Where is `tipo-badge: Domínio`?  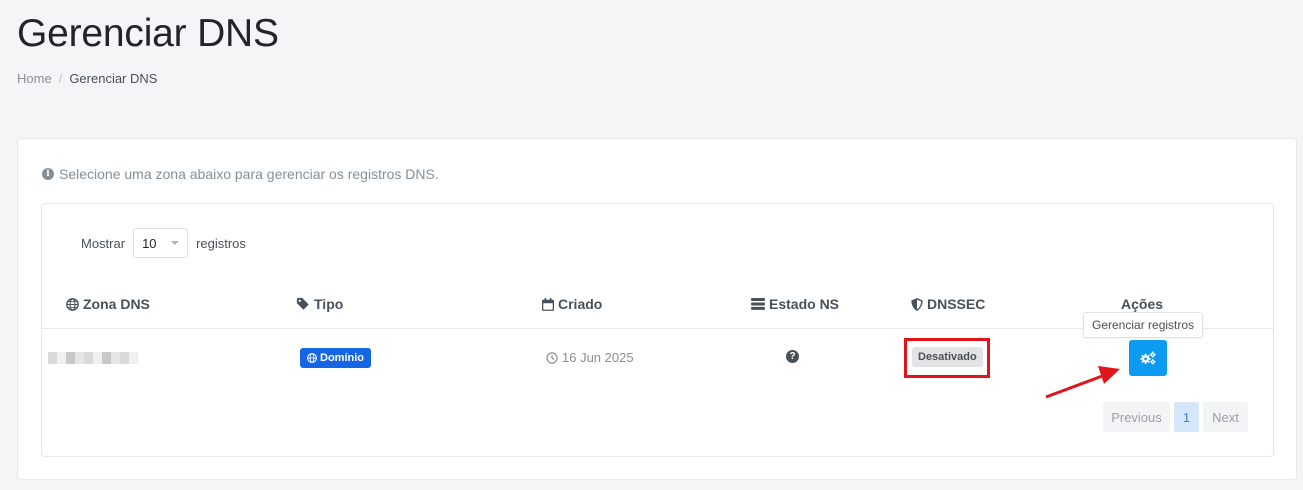 tipo-badge: Domínio is located at coordinates (335, 358).